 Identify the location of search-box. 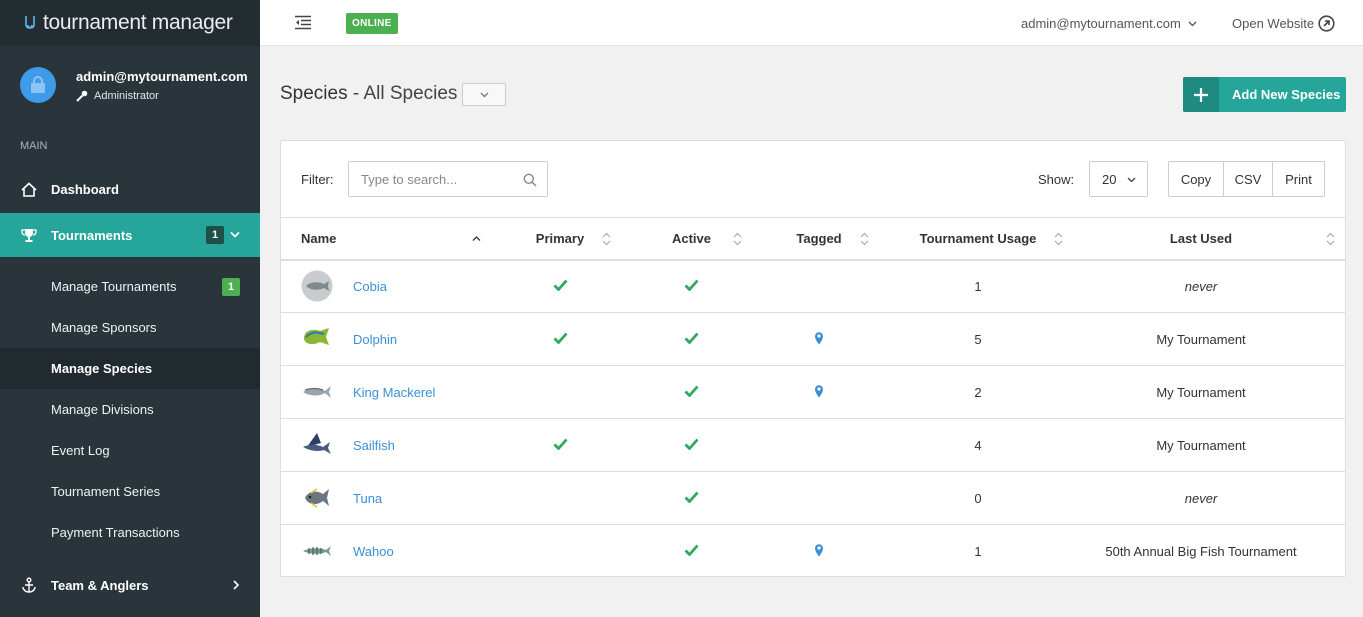
(448, 179).